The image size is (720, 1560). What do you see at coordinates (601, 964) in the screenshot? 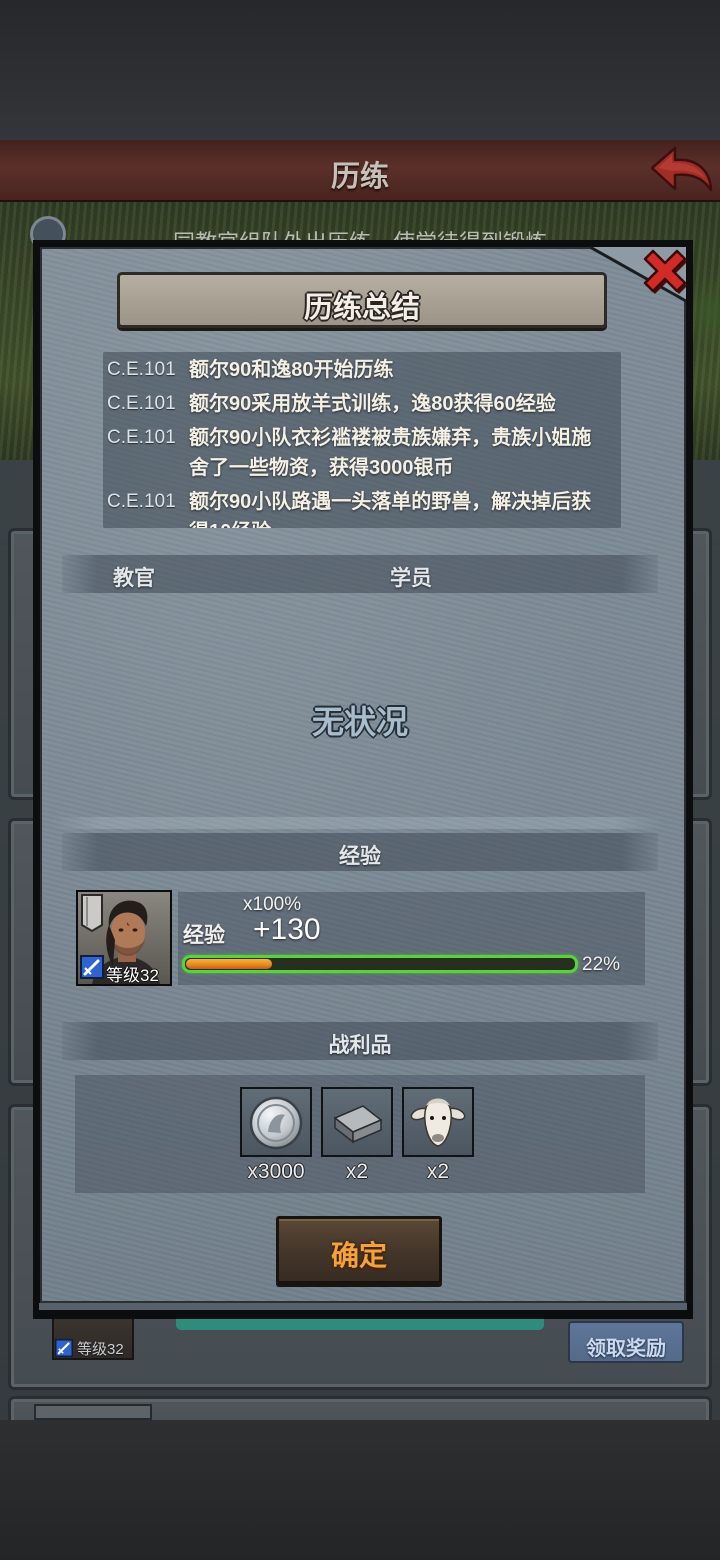
I see `exp-progress-percent: 22%` at bounding box center [601, 964].